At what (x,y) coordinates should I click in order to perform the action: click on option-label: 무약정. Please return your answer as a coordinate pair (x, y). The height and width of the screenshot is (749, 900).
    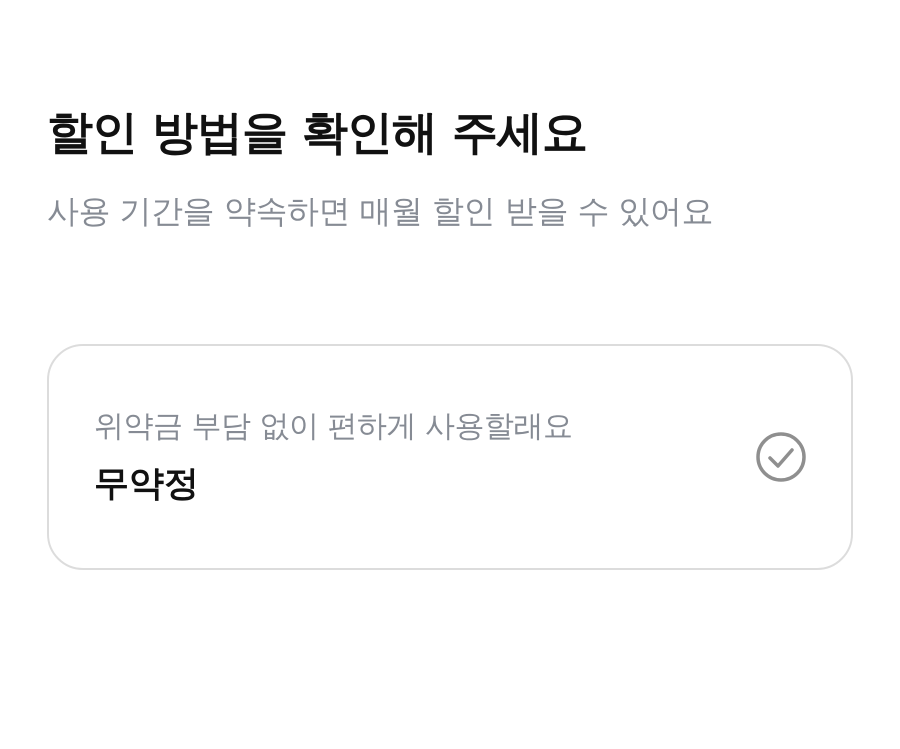
    Looking at the image, I should click on (147, 484).